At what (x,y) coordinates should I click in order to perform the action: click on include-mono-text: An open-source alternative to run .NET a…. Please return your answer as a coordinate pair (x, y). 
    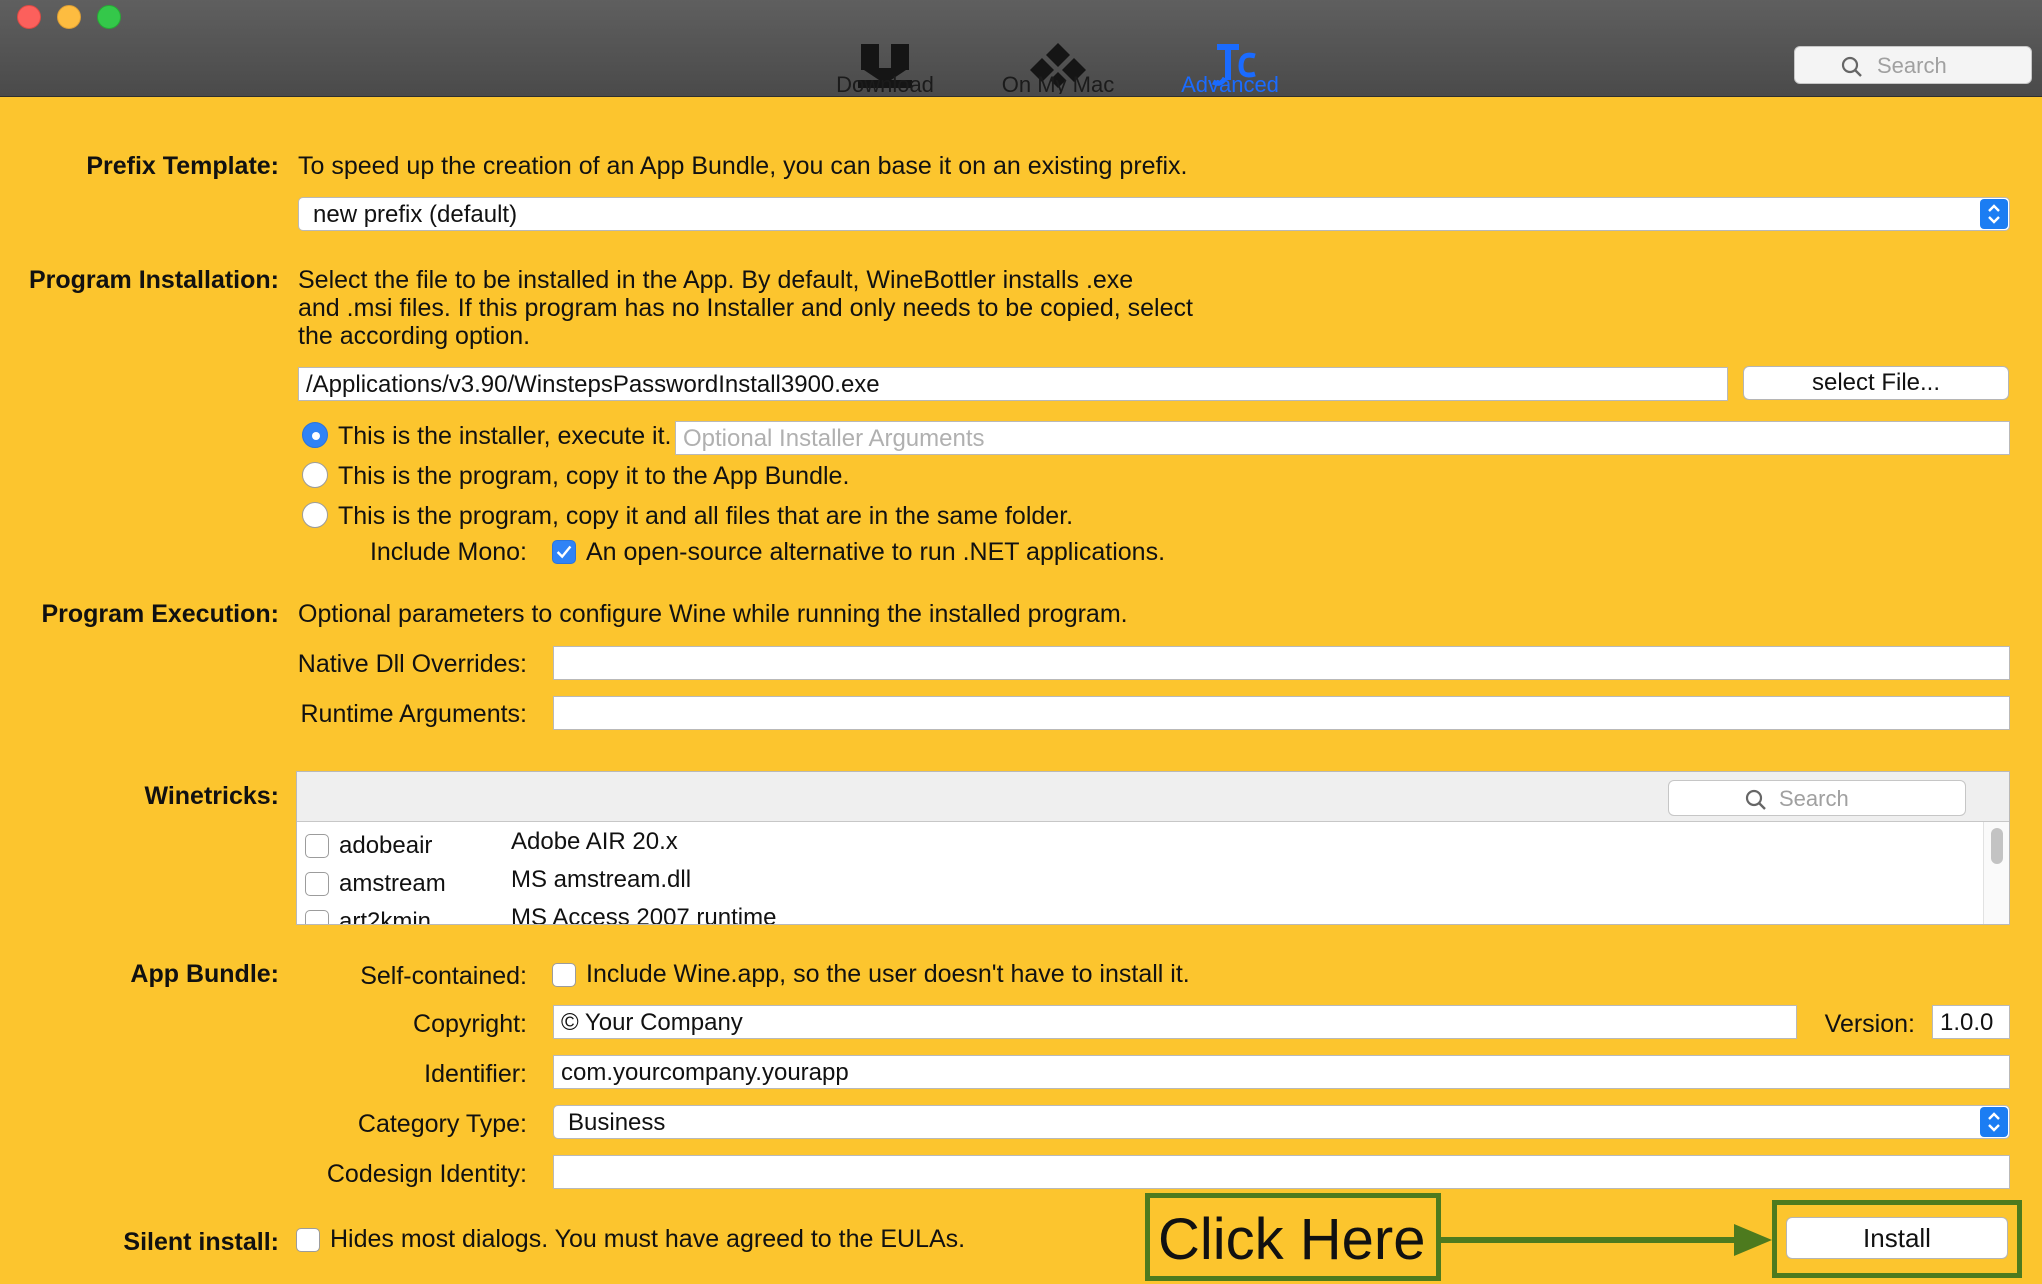
    Looking at the image, I should click on (876, 552).